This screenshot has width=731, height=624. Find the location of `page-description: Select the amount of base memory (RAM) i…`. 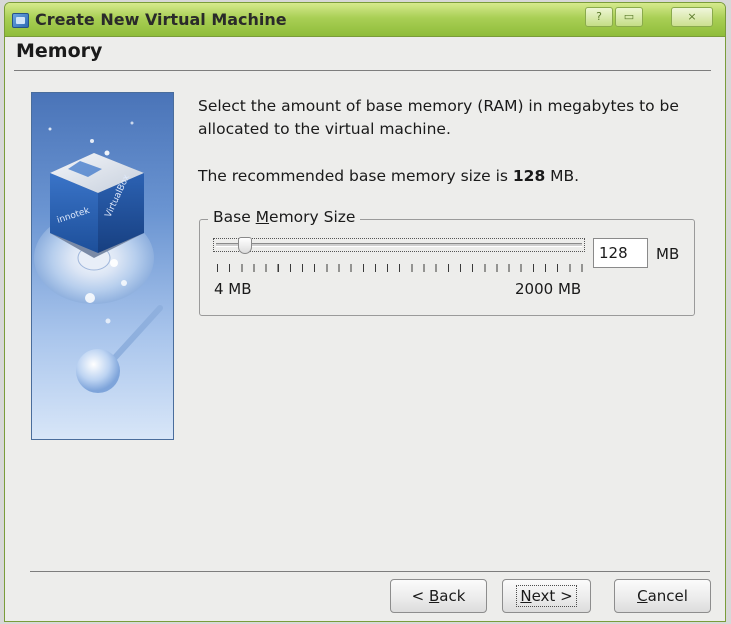

page-description: Select the amount of base memory (RAM) i… is located at coordinates (438, 117).